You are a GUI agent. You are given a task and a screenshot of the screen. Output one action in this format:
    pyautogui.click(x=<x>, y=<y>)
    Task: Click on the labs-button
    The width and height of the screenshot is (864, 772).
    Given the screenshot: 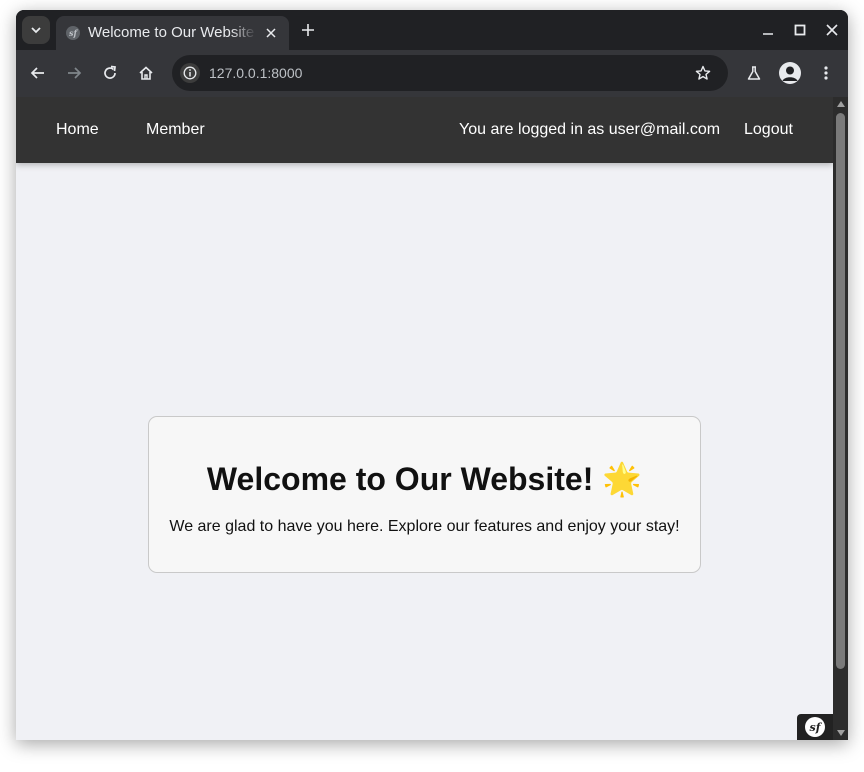 What is the action you would take?
    pyautogui.click(x=754, y=73)
    